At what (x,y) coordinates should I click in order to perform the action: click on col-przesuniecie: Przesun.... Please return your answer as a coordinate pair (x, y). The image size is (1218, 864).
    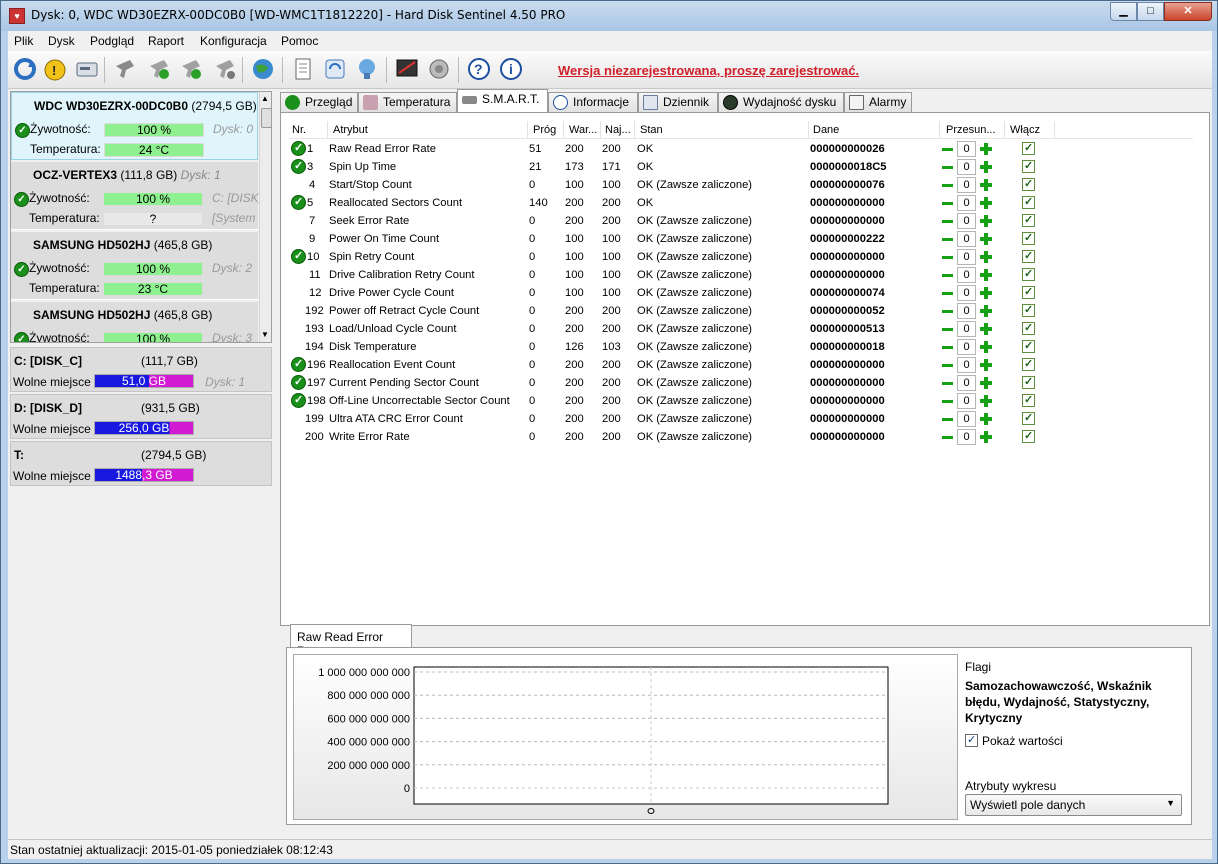
    Looking at the image, I should click on (971, 130).